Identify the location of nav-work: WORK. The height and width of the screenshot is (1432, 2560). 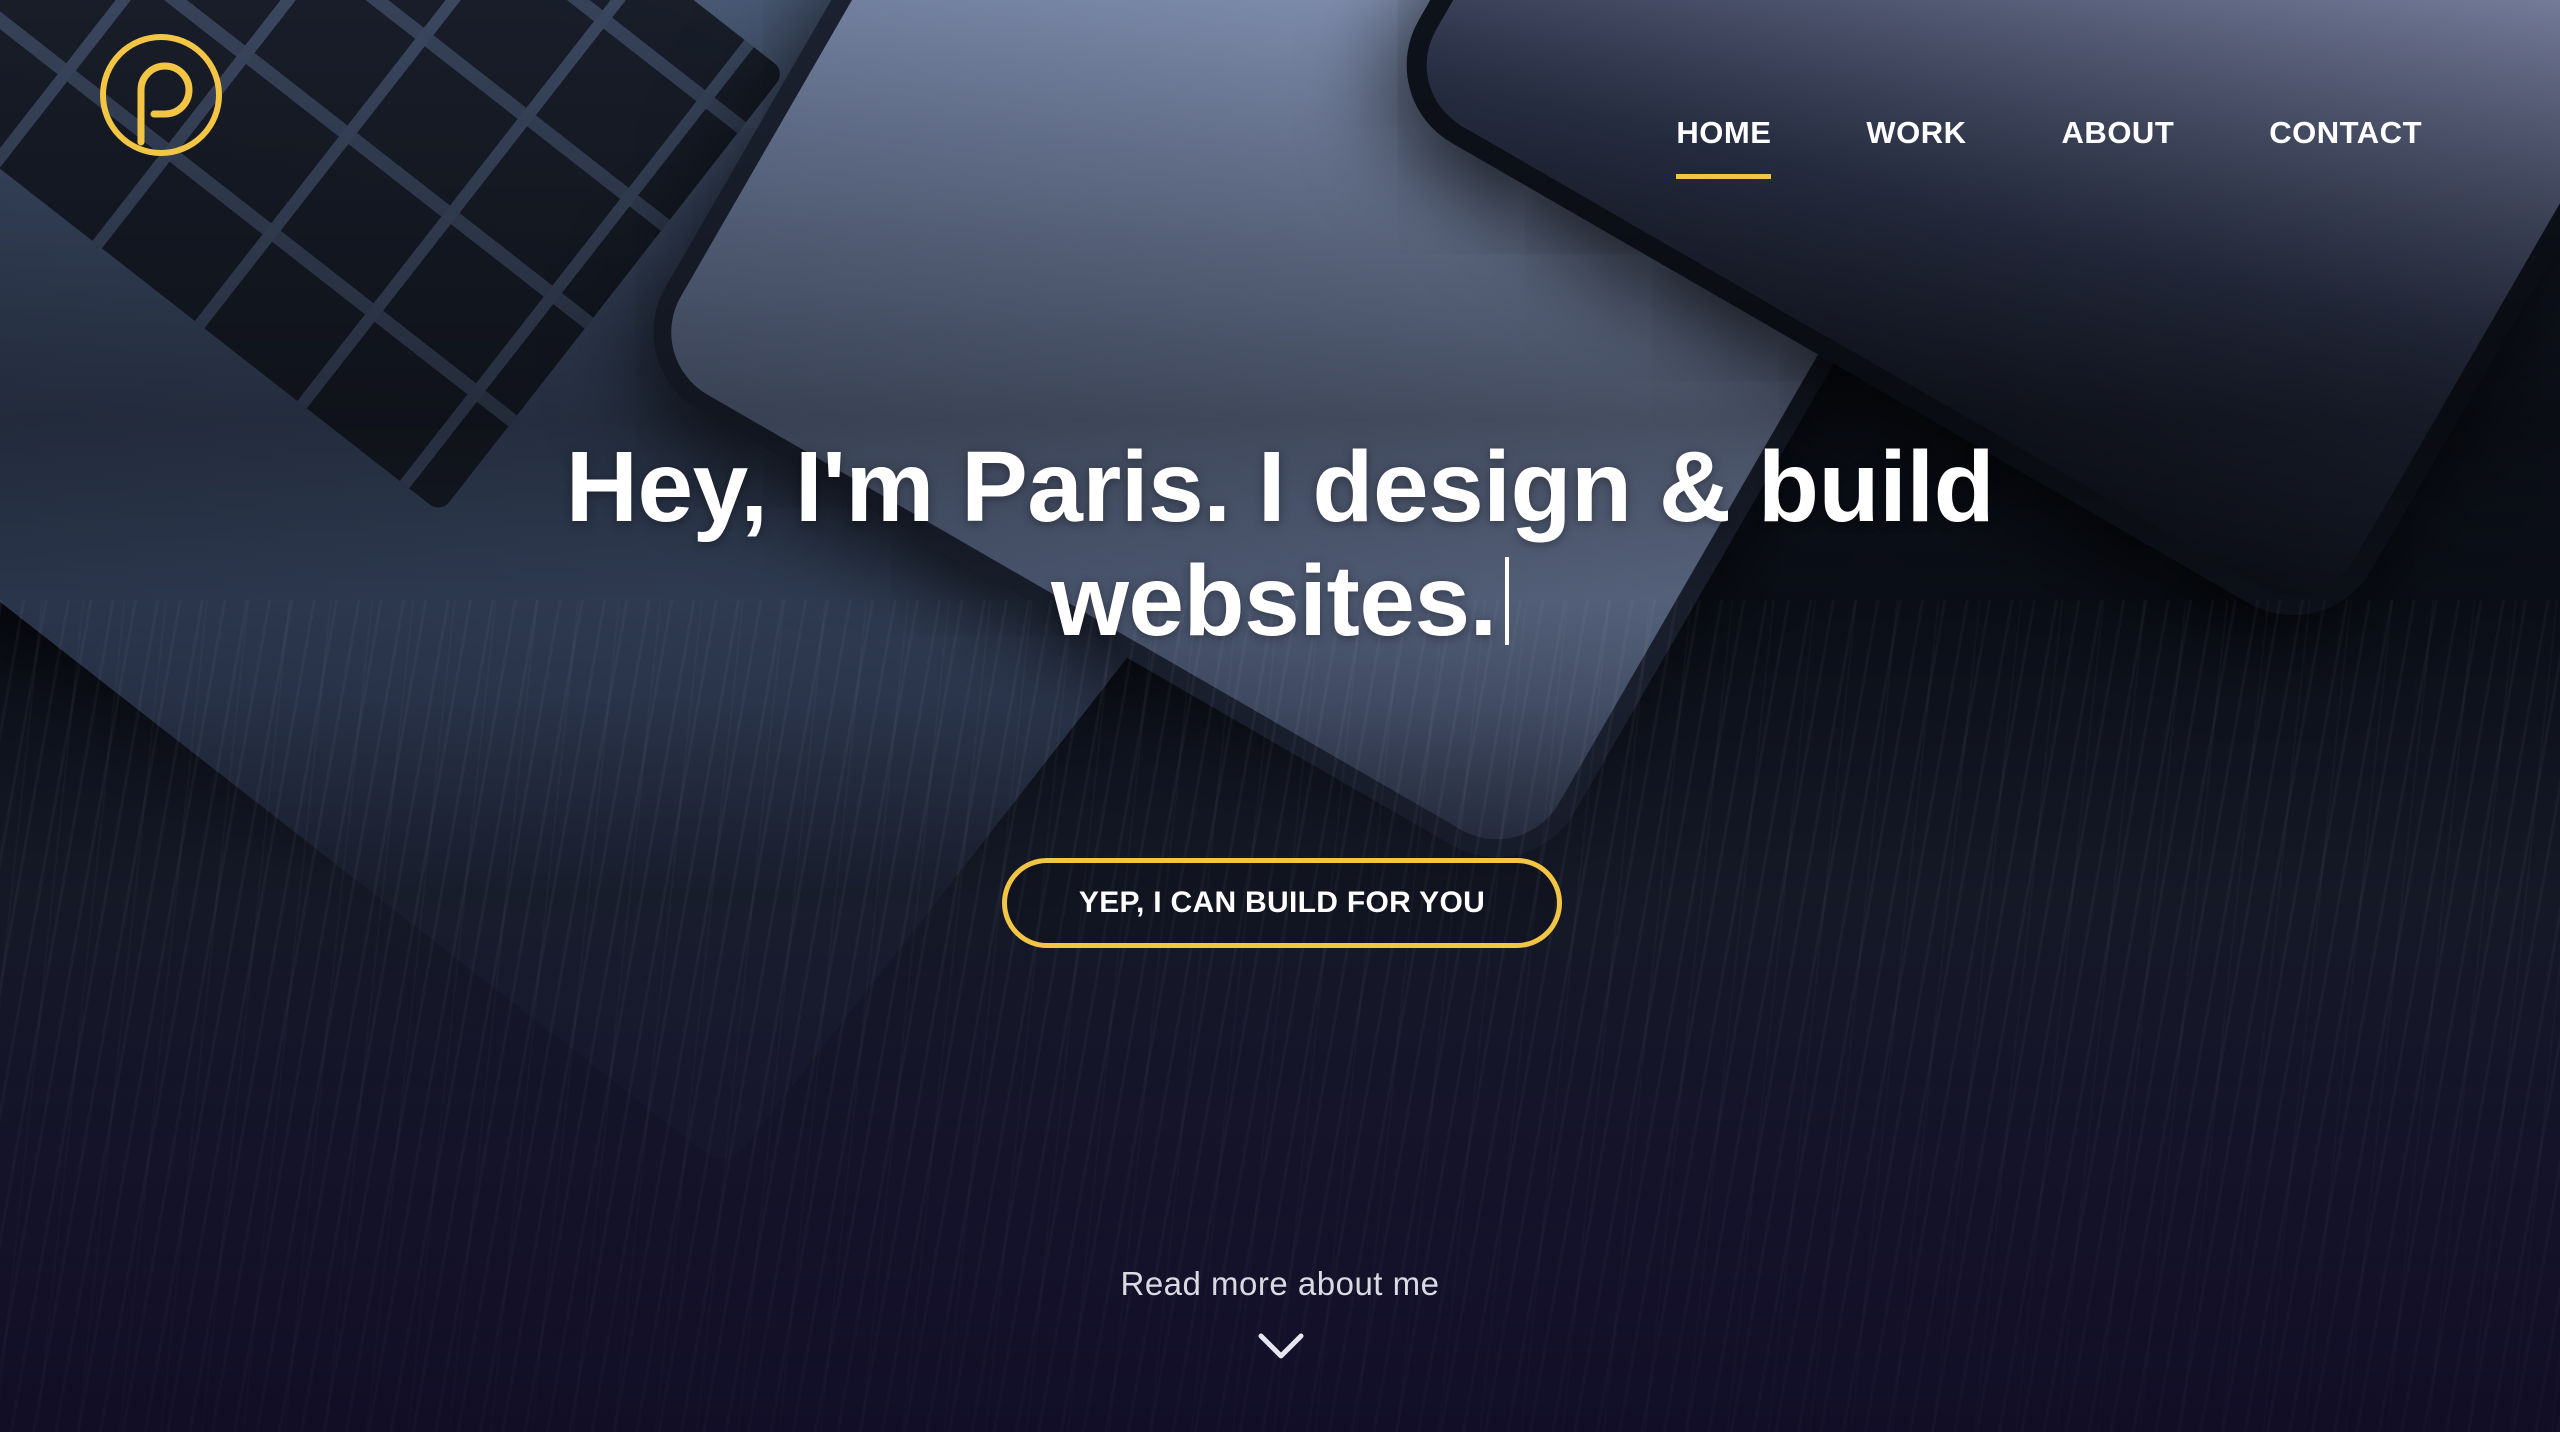
(1916, 147).